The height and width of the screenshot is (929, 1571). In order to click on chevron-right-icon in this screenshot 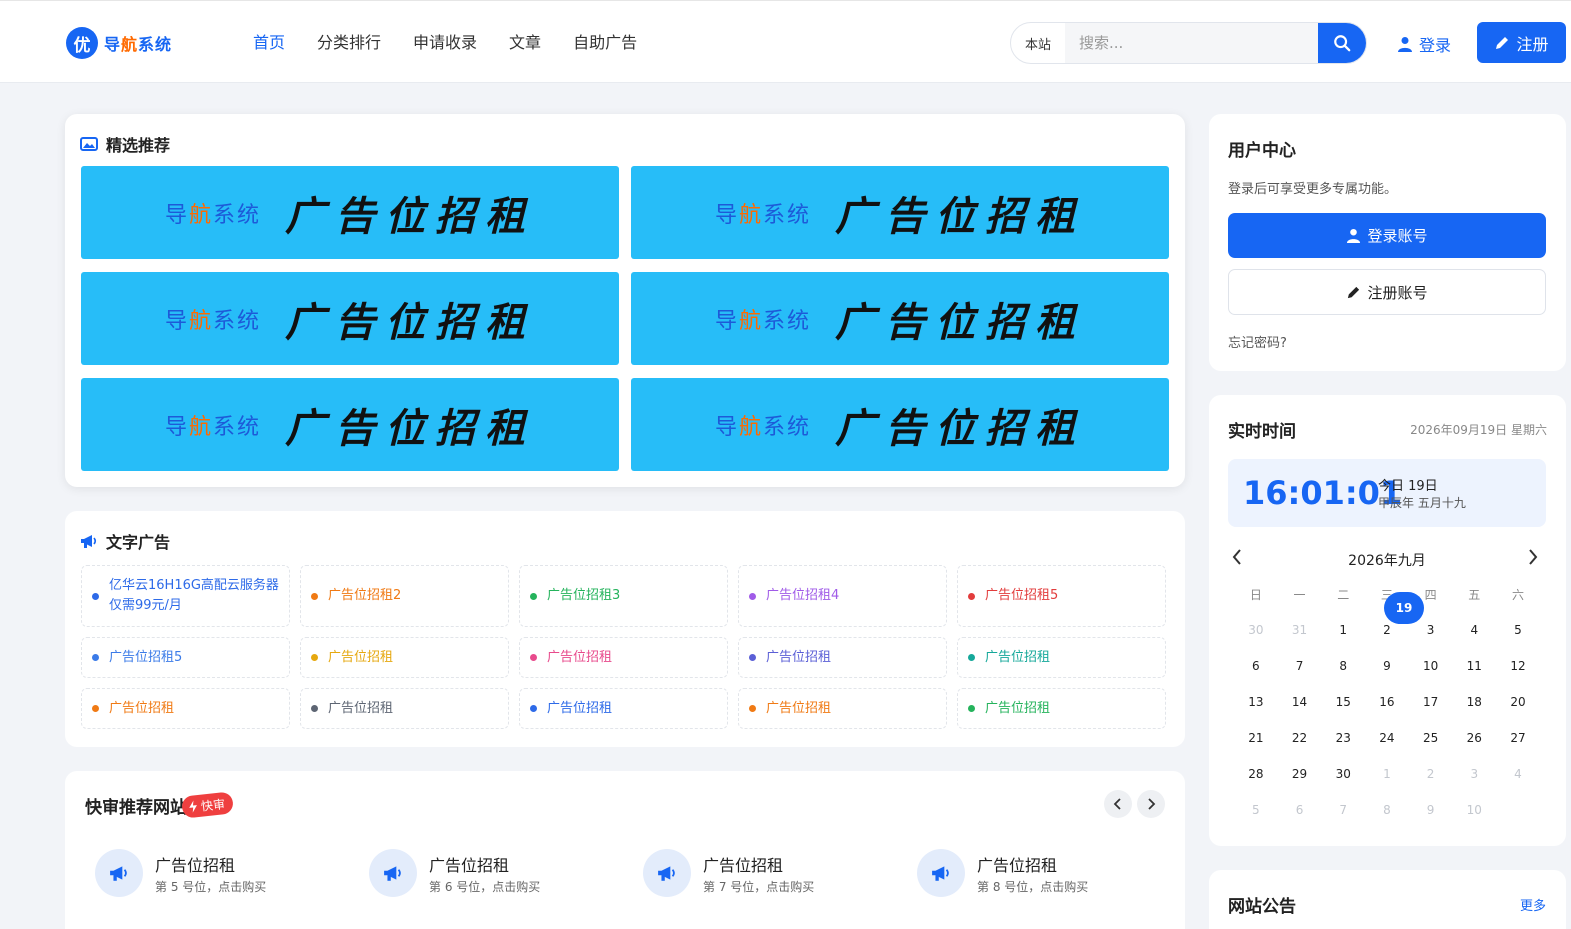, I will do `click(1533, 557)`.